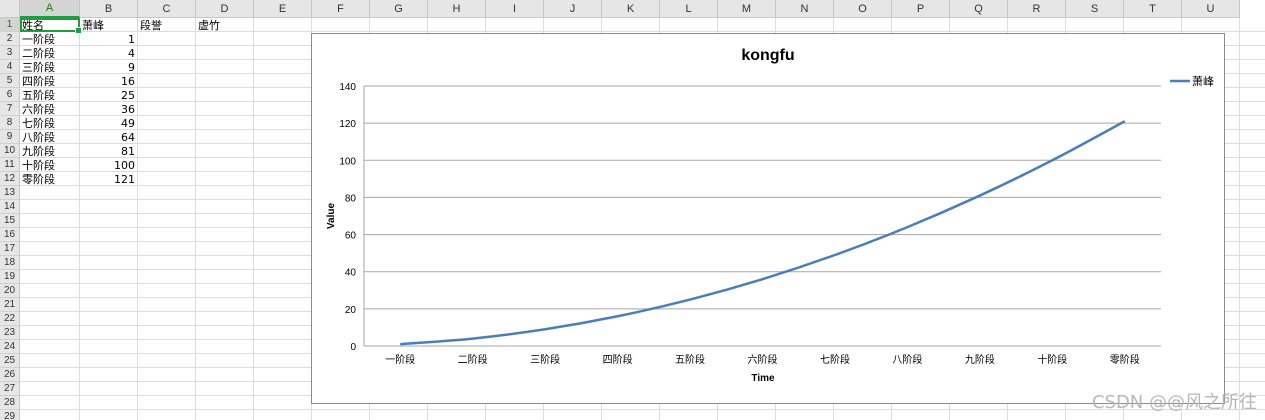 Image resolution: width=1265 pixels, height=420 pixels. What do you see at coordinates (347, 161) in the screenshot?
I see `y-tick-label: 100` at bounding box center [347, 161].